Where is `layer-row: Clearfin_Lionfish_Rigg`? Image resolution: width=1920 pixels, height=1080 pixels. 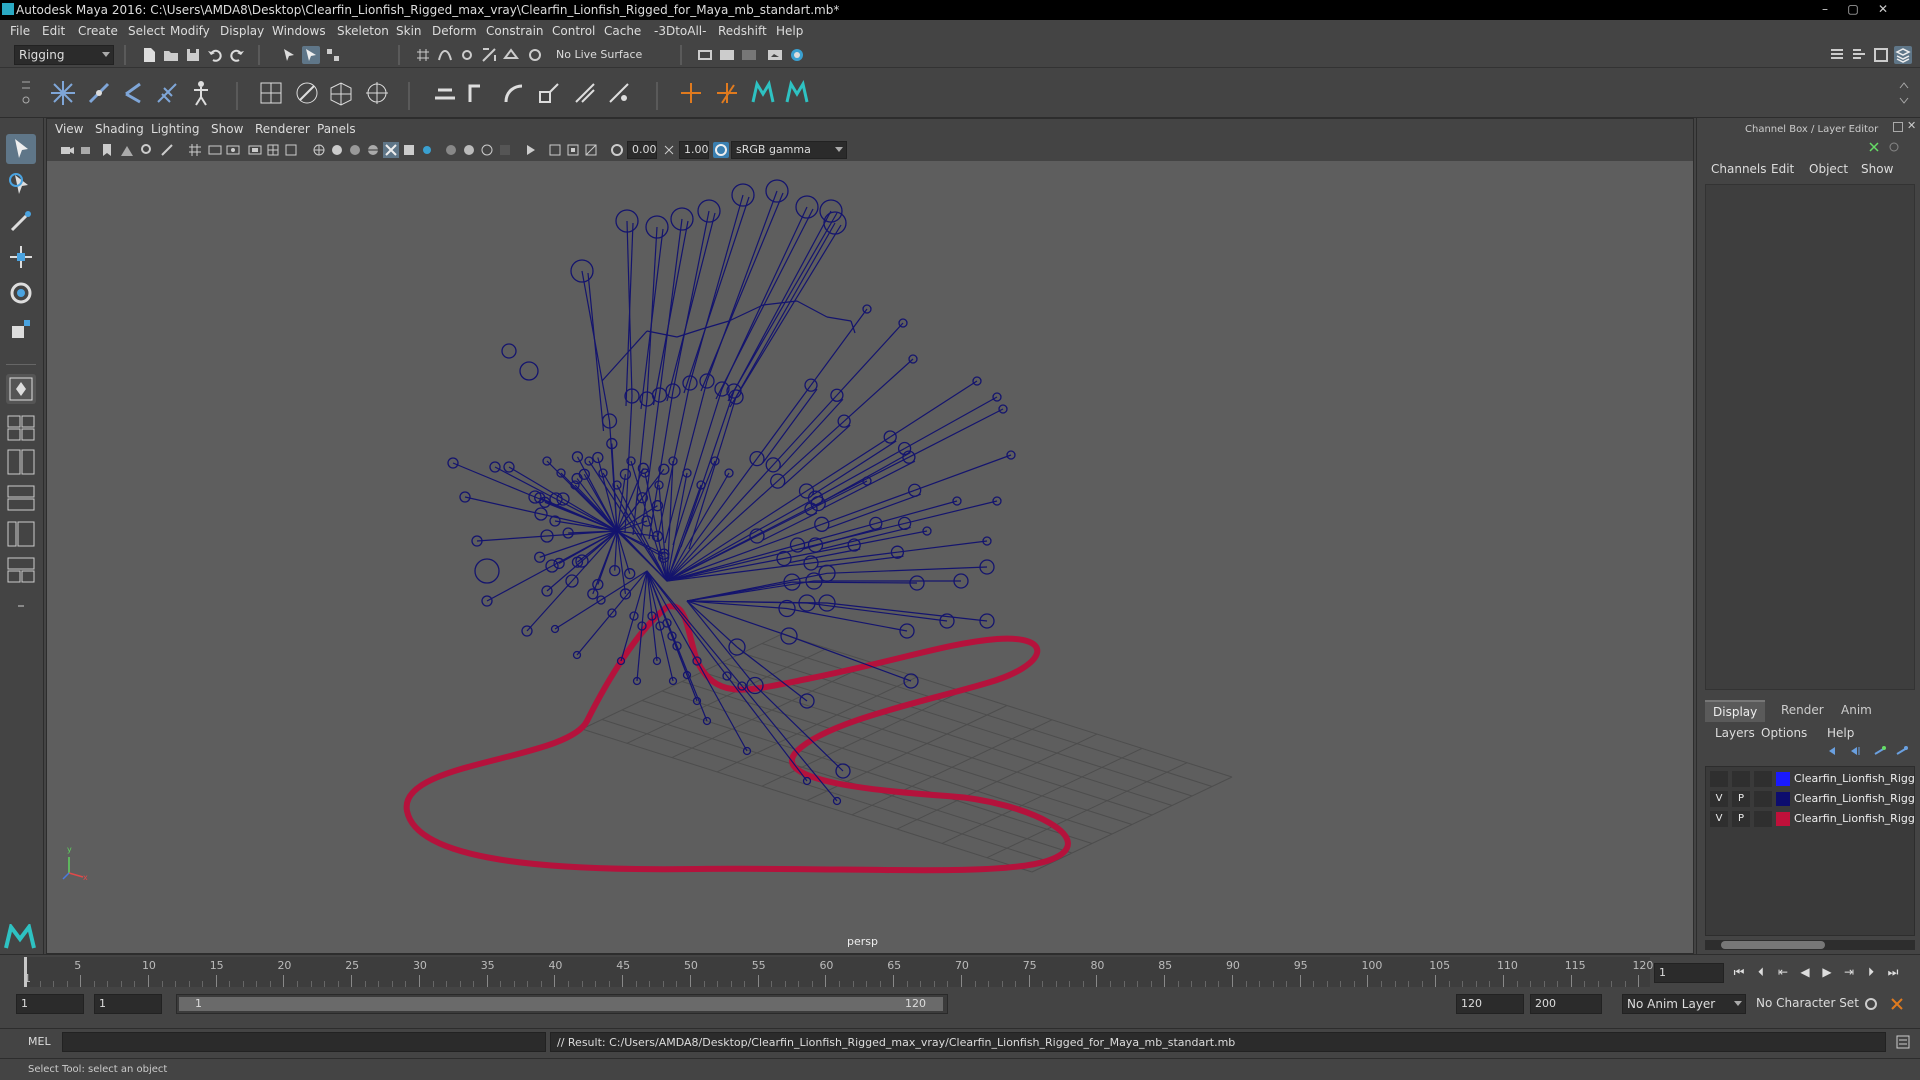 layer-row: Clearfin_Lionfish_Rigg is located at coordinates (1810, 779).